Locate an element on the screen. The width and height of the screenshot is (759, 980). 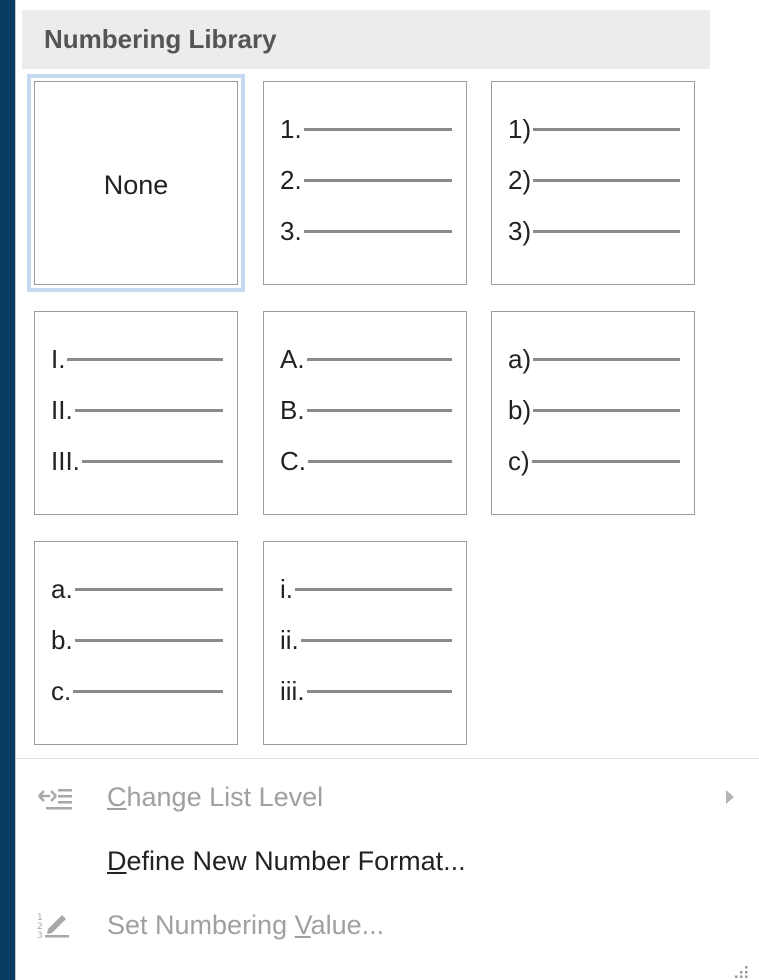
list-marker: 2. is located at coordinates (291, 180).